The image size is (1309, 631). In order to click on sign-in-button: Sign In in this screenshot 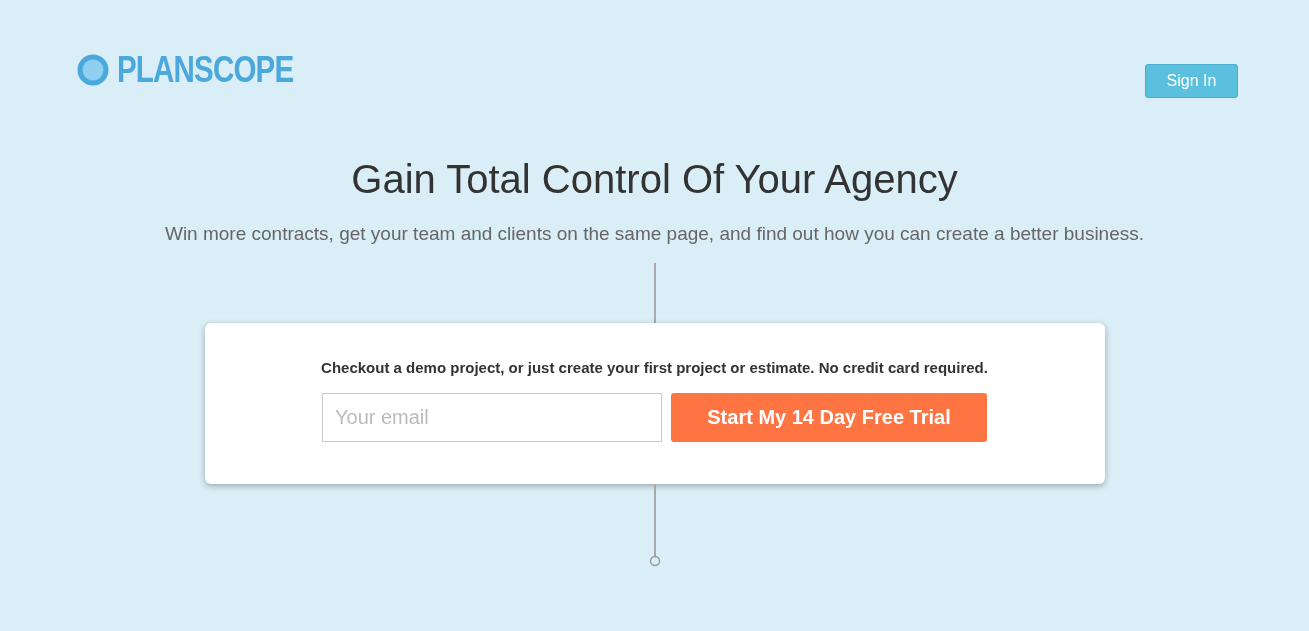, I will do `click(1191, 81)`.